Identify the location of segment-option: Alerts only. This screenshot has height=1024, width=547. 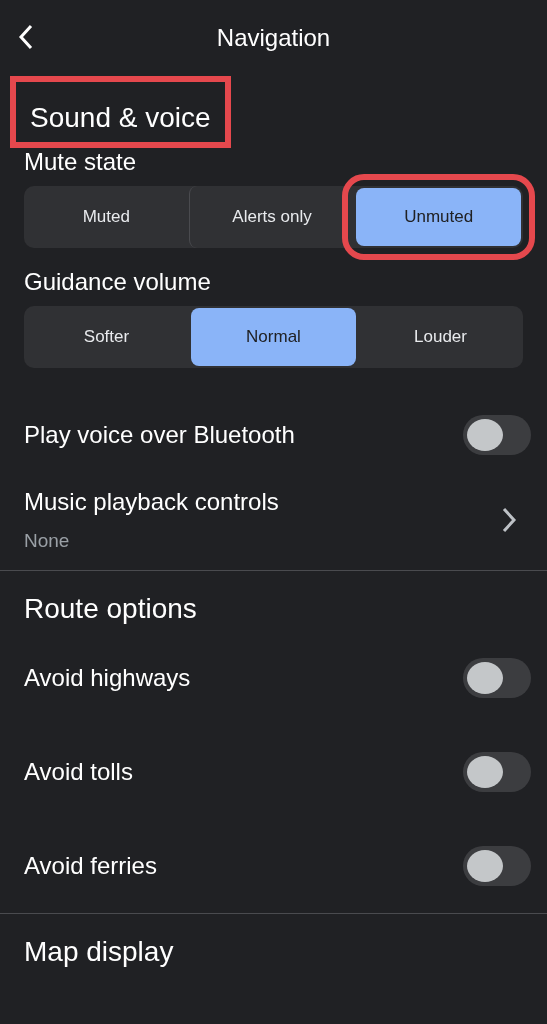
(271, 217).